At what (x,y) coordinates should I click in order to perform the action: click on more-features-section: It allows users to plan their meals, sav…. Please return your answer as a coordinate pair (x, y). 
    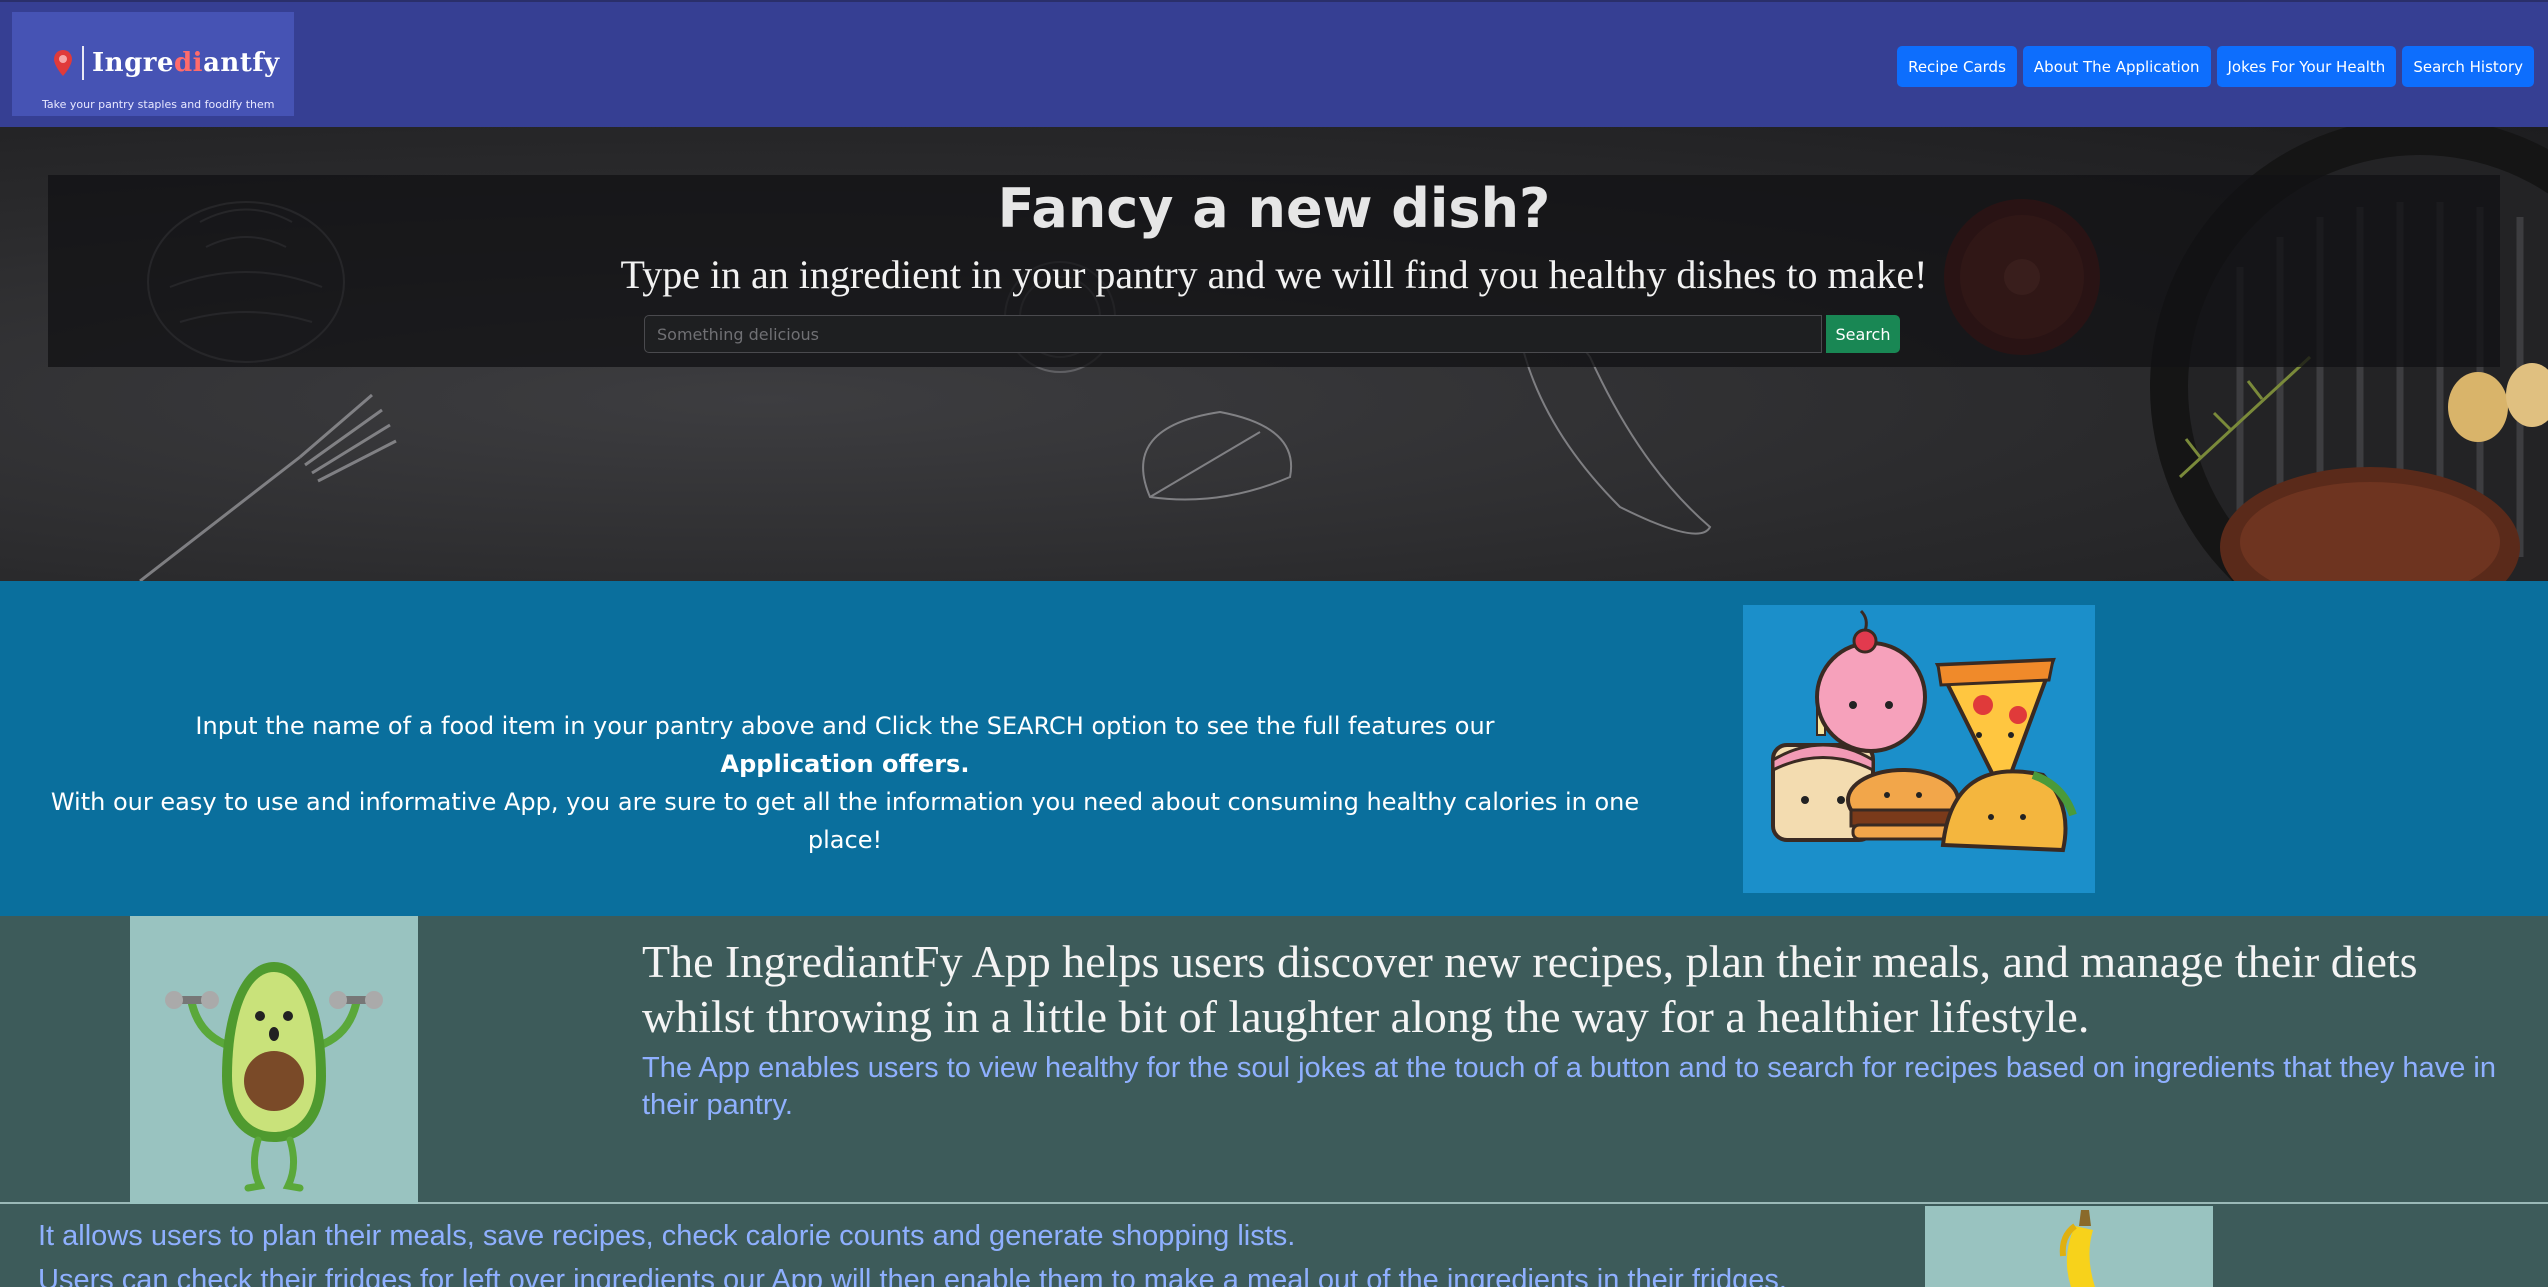
    Looking at the image, I should click on (1274, 1246).